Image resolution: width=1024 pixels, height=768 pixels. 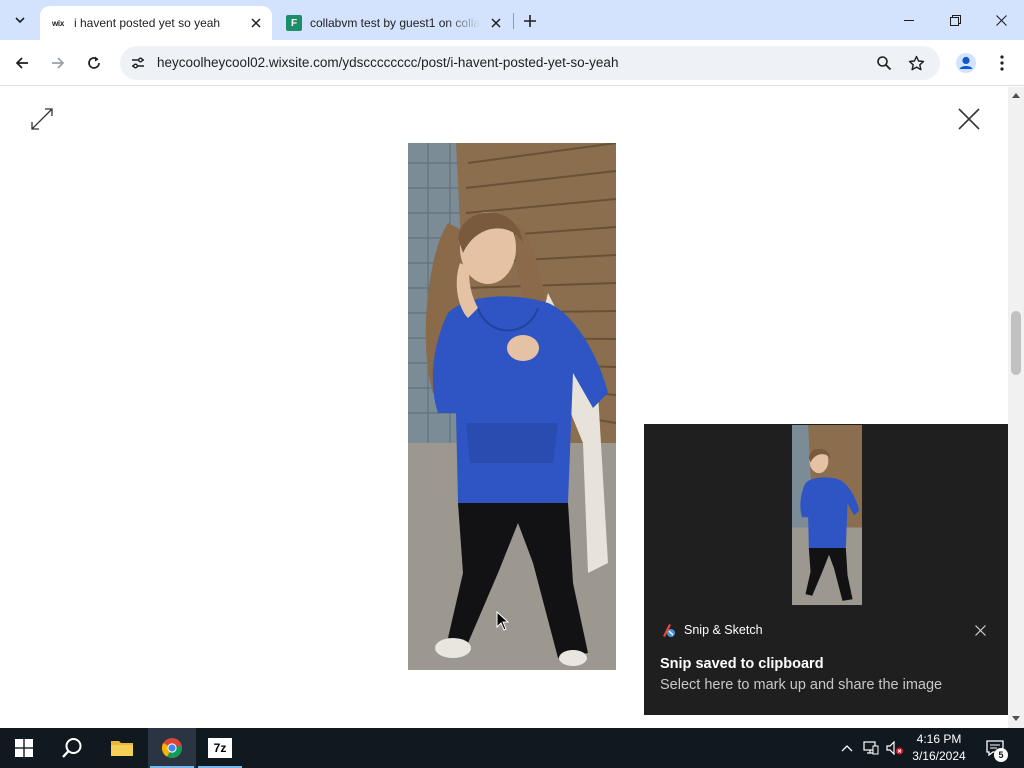 I want to click on new-tab-button, so click(x=530, y=21).